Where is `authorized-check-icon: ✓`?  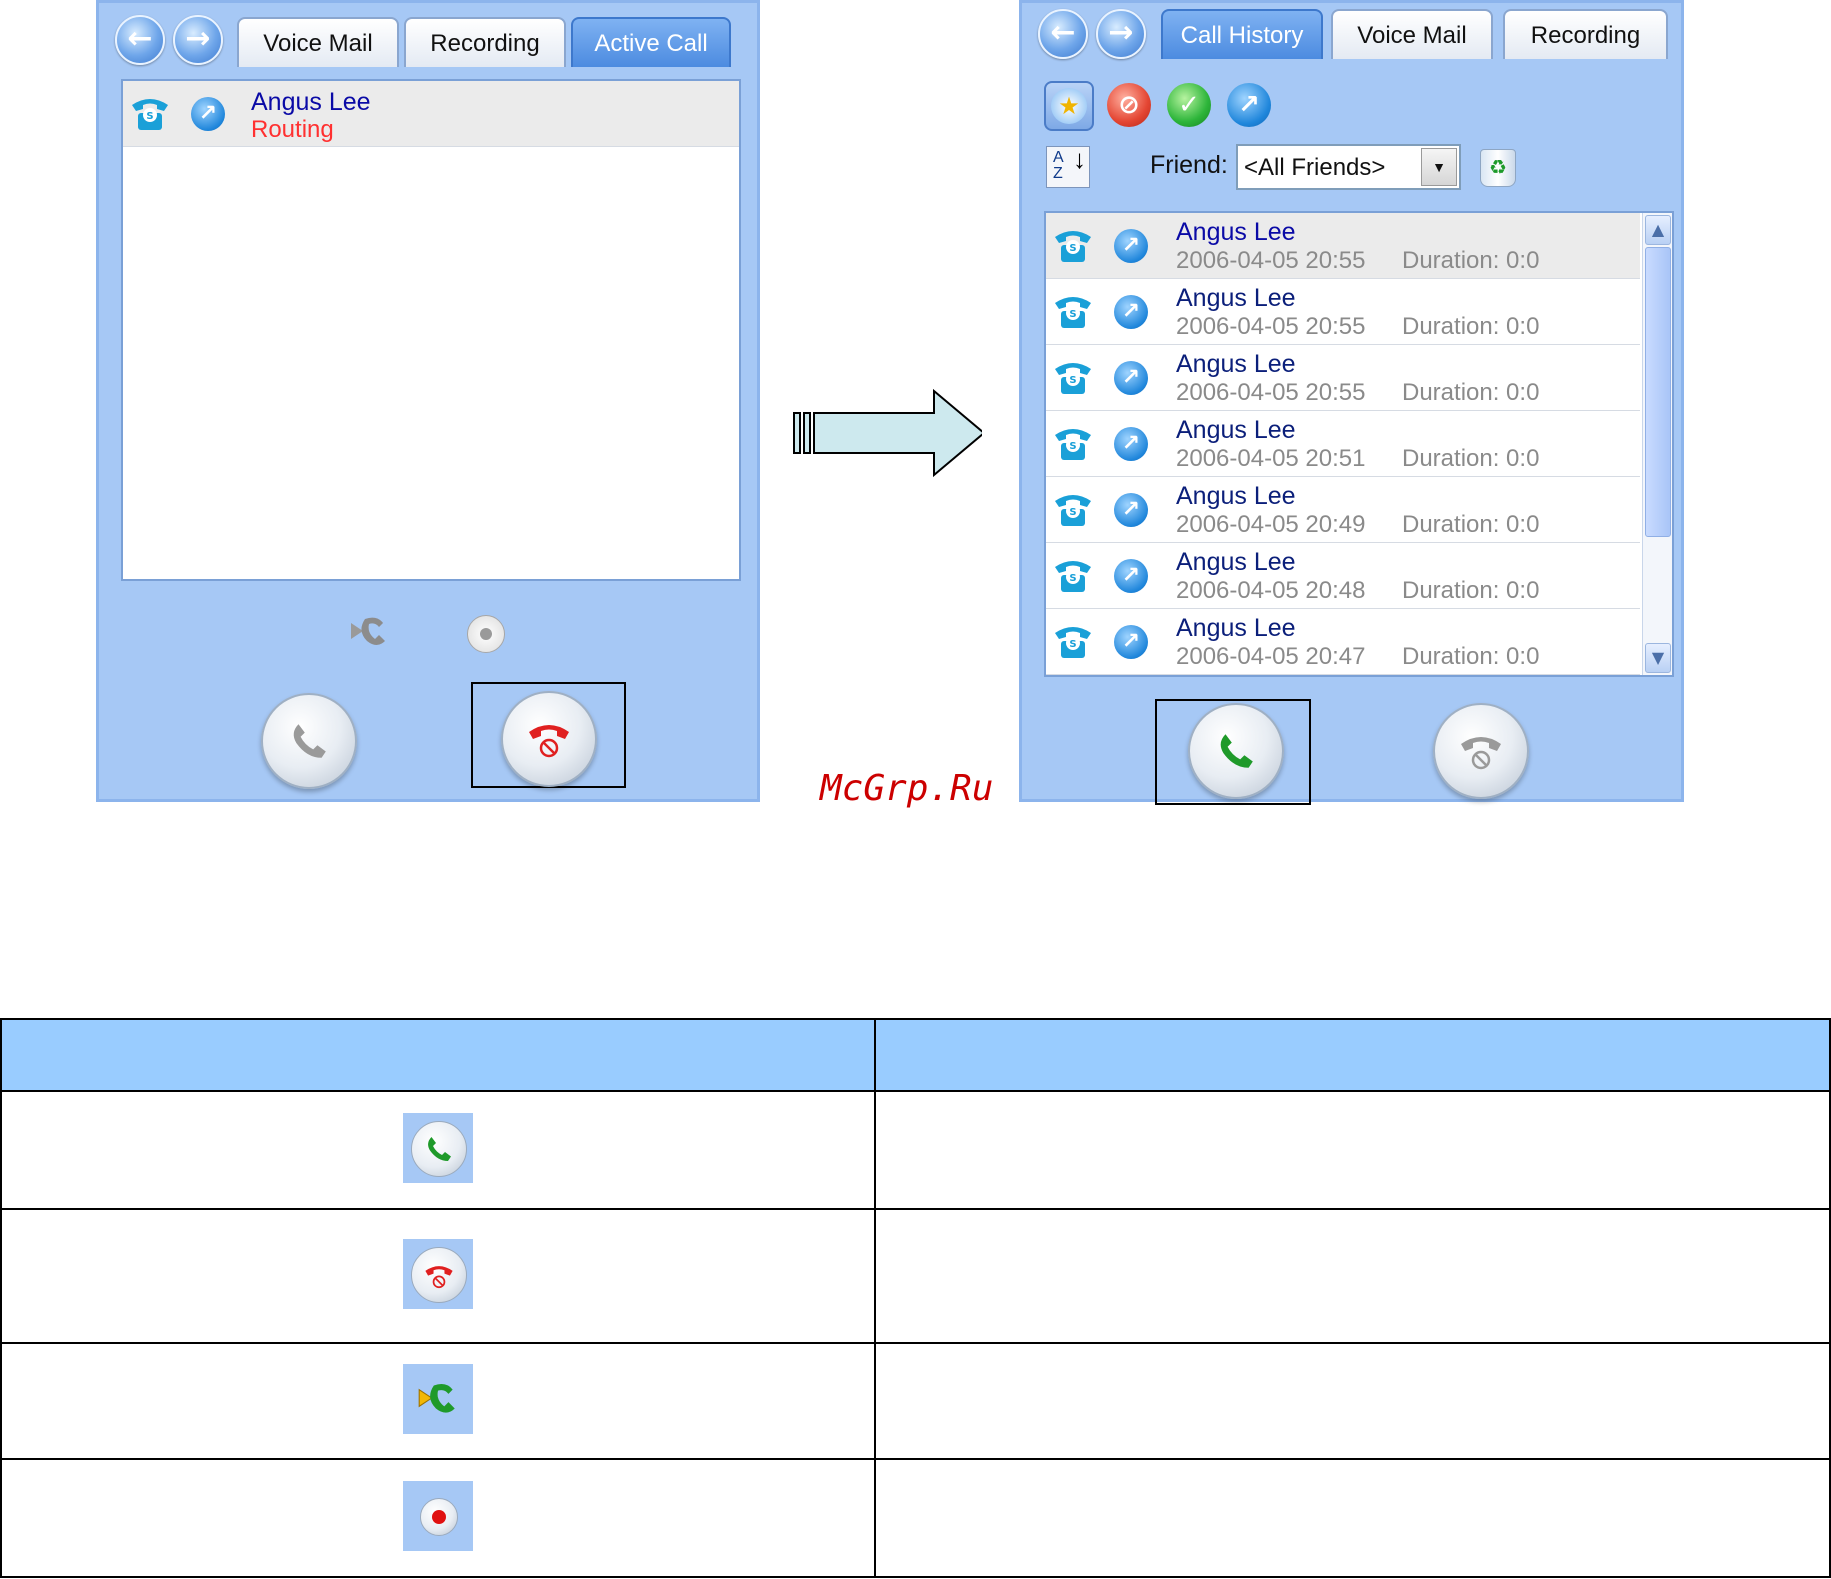 authorized-check-icon: ✓ is located at coordinates (1189, 105).